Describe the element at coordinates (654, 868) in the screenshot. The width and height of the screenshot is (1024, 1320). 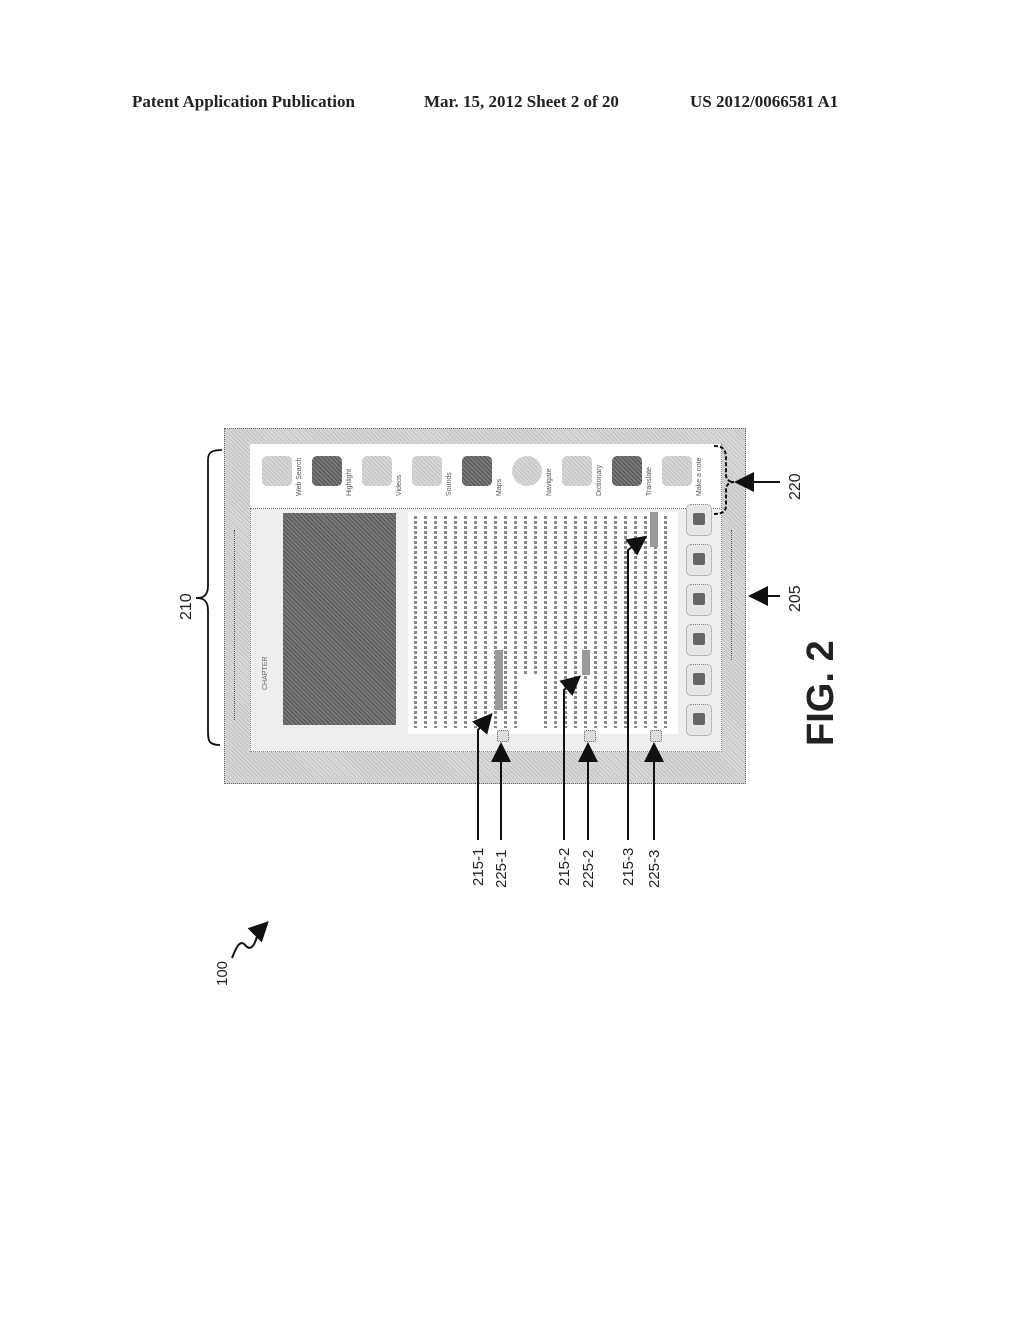
I see `label-225-3: 225-3` at that location.